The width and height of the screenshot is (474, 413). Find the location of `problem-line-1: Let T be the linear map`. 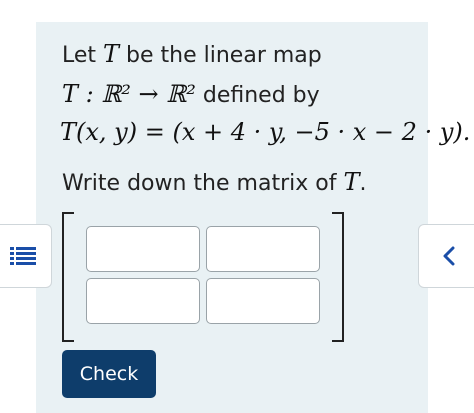

problem-line-1: Let T be the linear map is located at coordinates (192, 54).